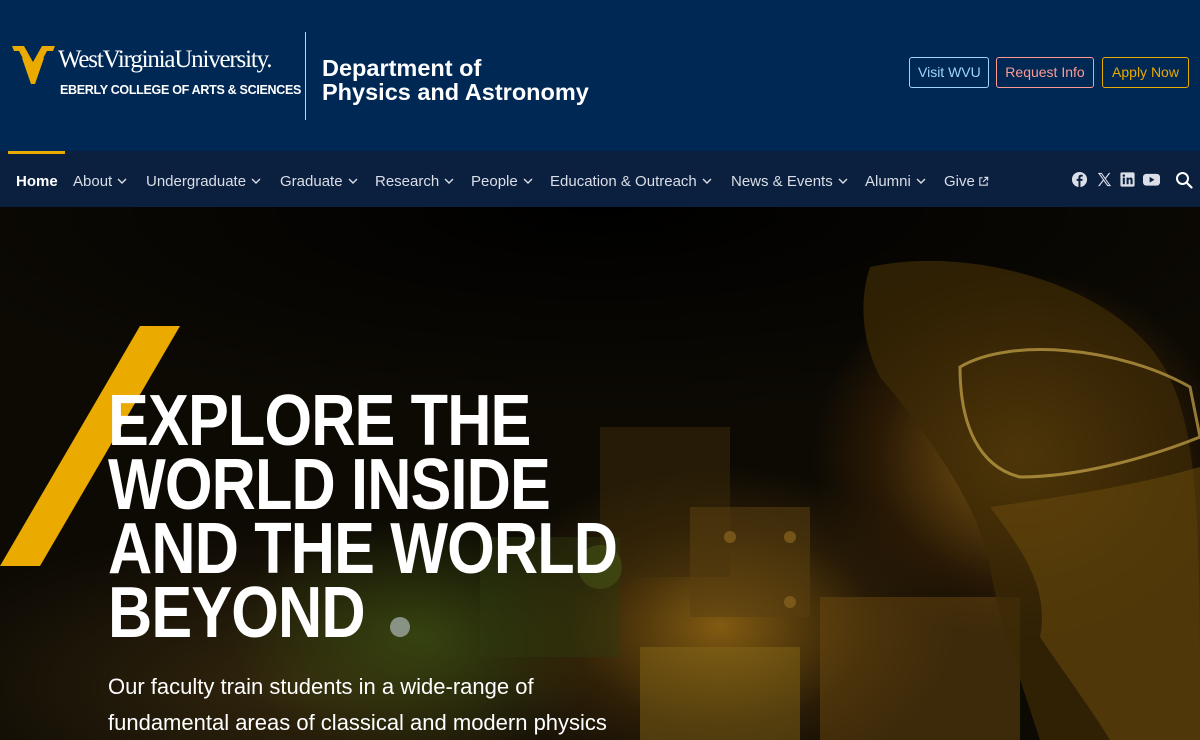 This screenshot has width=1200, height=740. I want to click on facebook-icon, so click(1079, 179).